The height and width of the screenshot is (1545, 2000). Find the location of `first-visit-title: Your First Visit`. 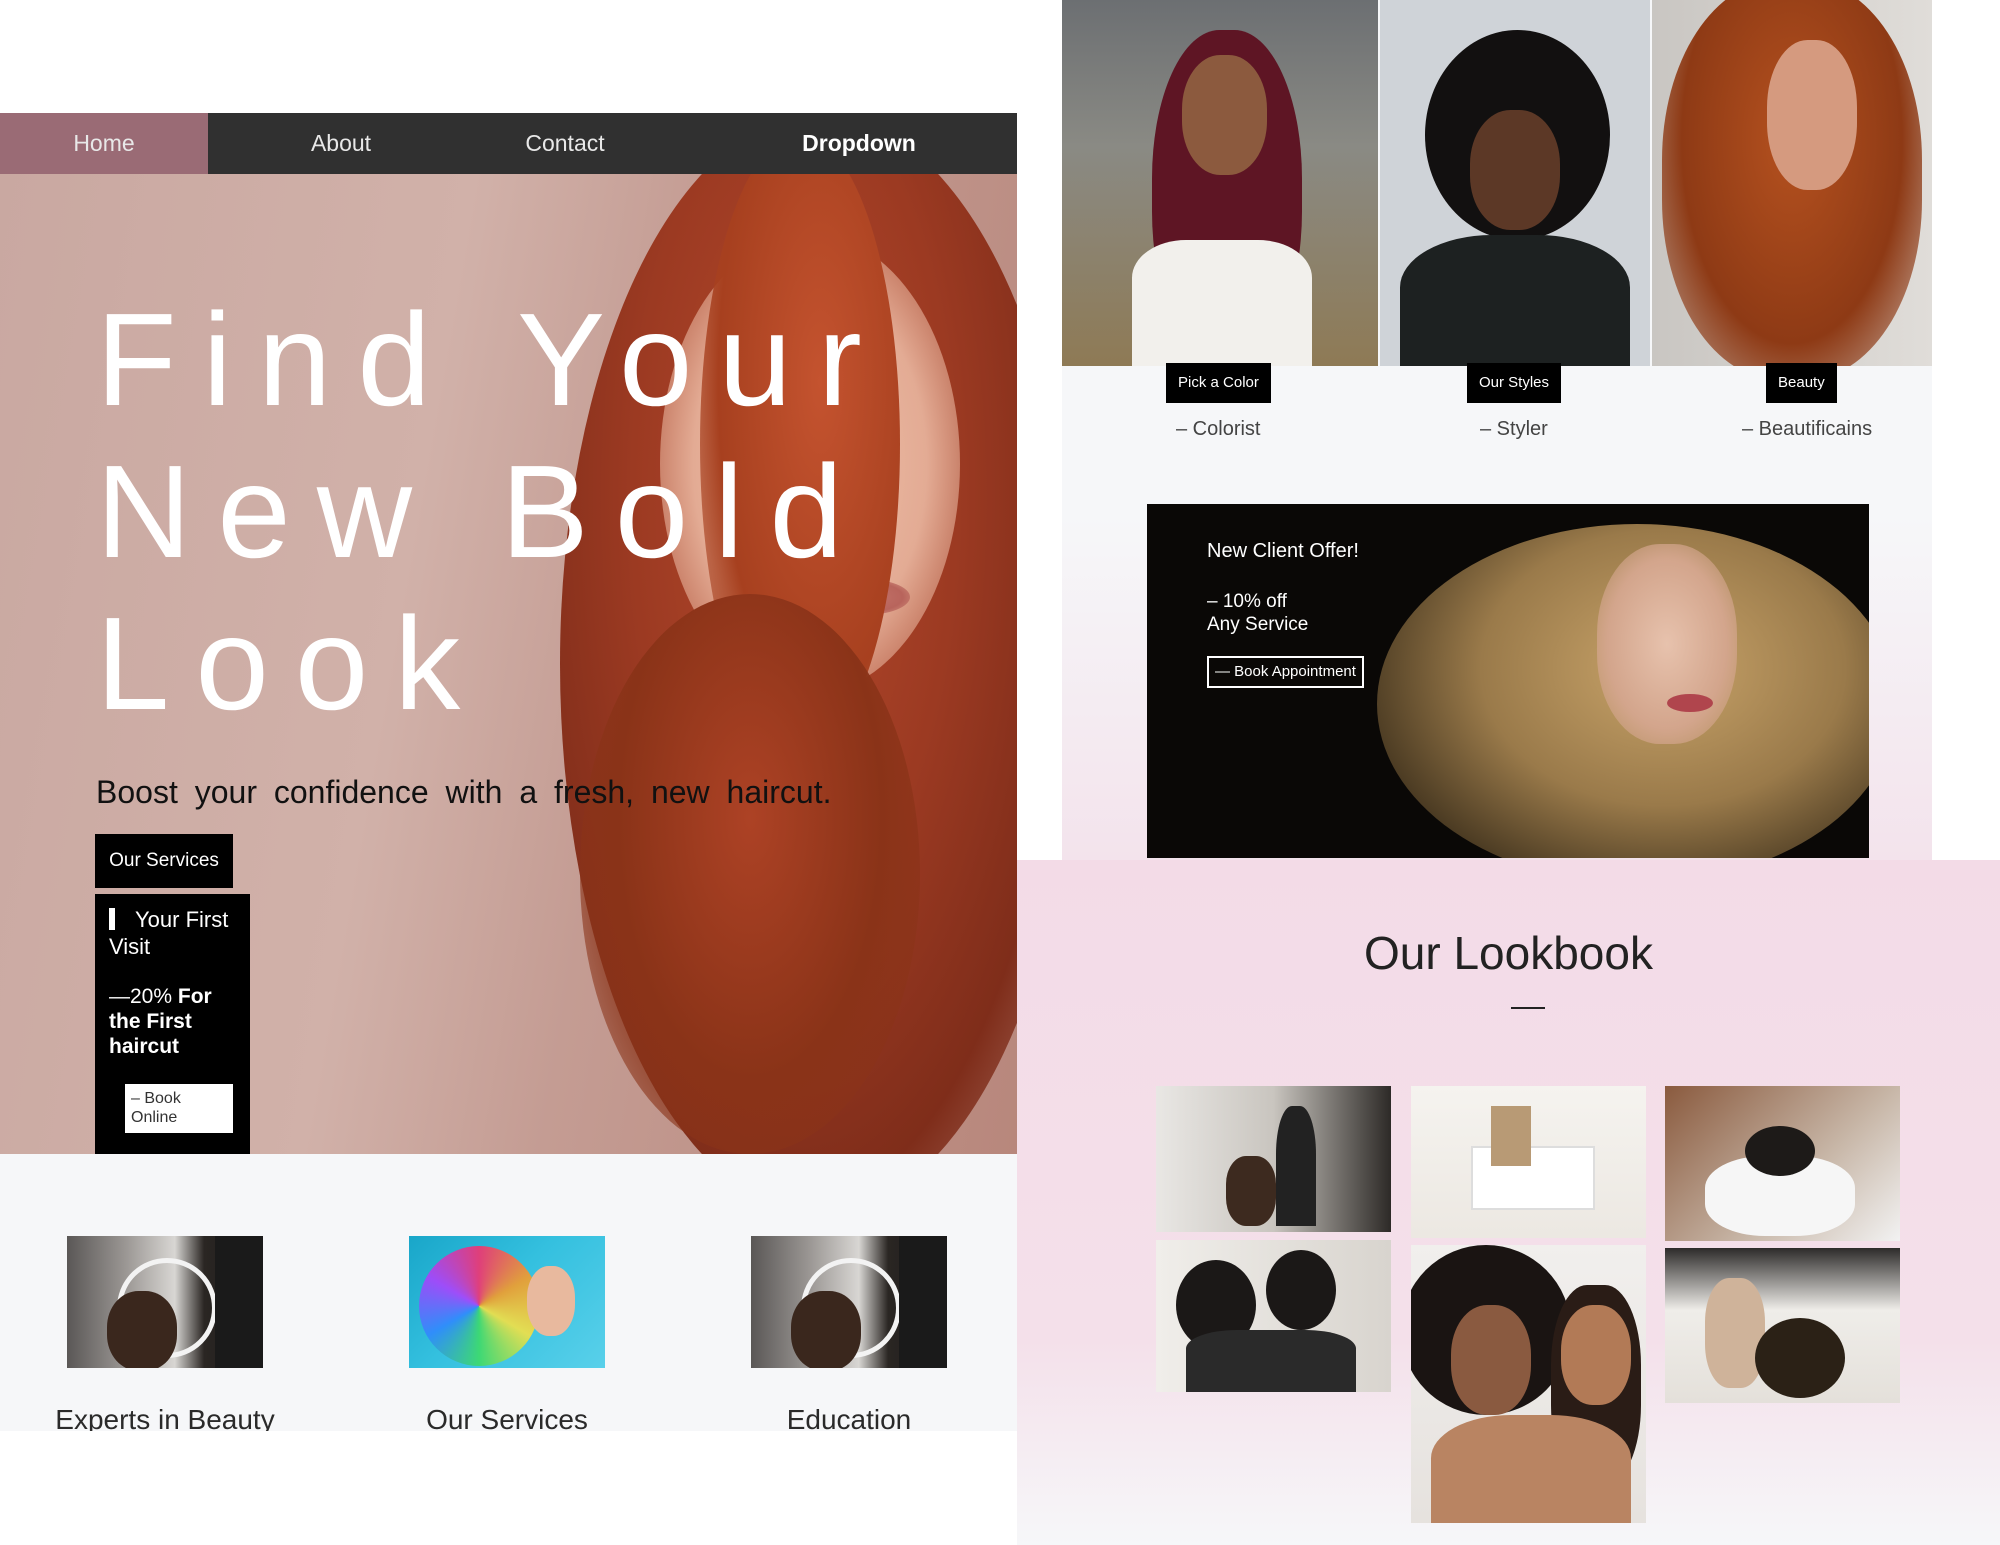

first-visit-title: Your First Visit is located at coordinates (169, 933).